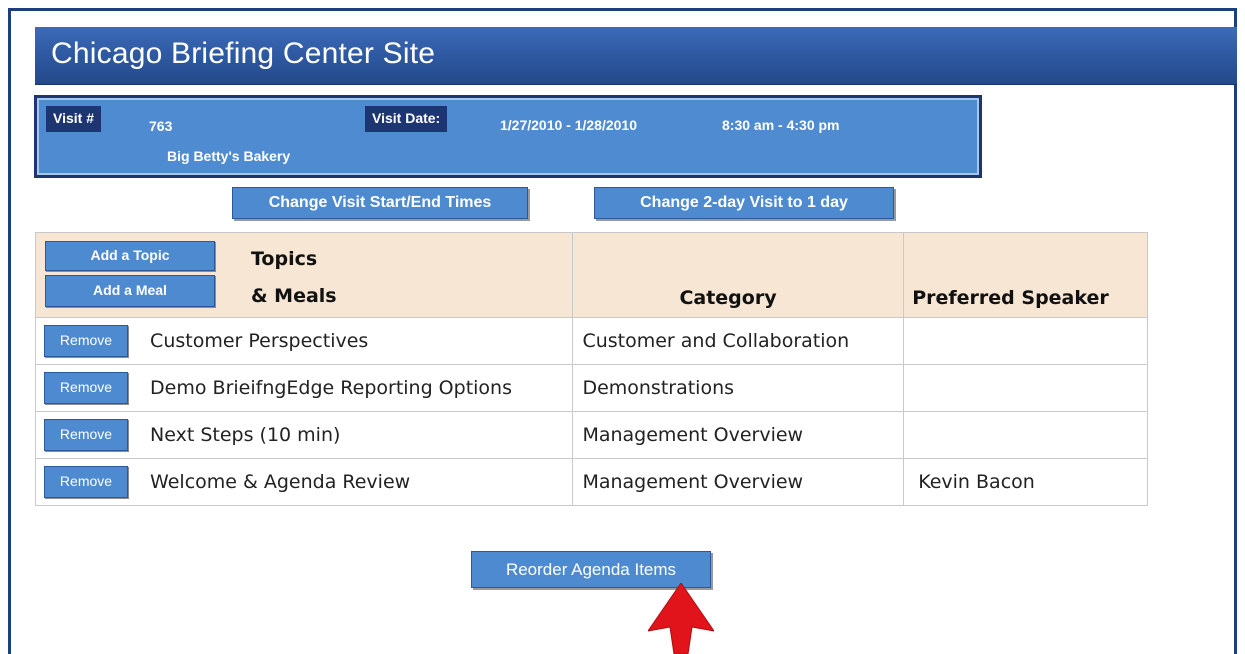 This screenshot has height=654, width=1245. Describe the element at coordinates (738, 341) in the screenshot. I see `category-cell: Customer and Collaboration` at that location.